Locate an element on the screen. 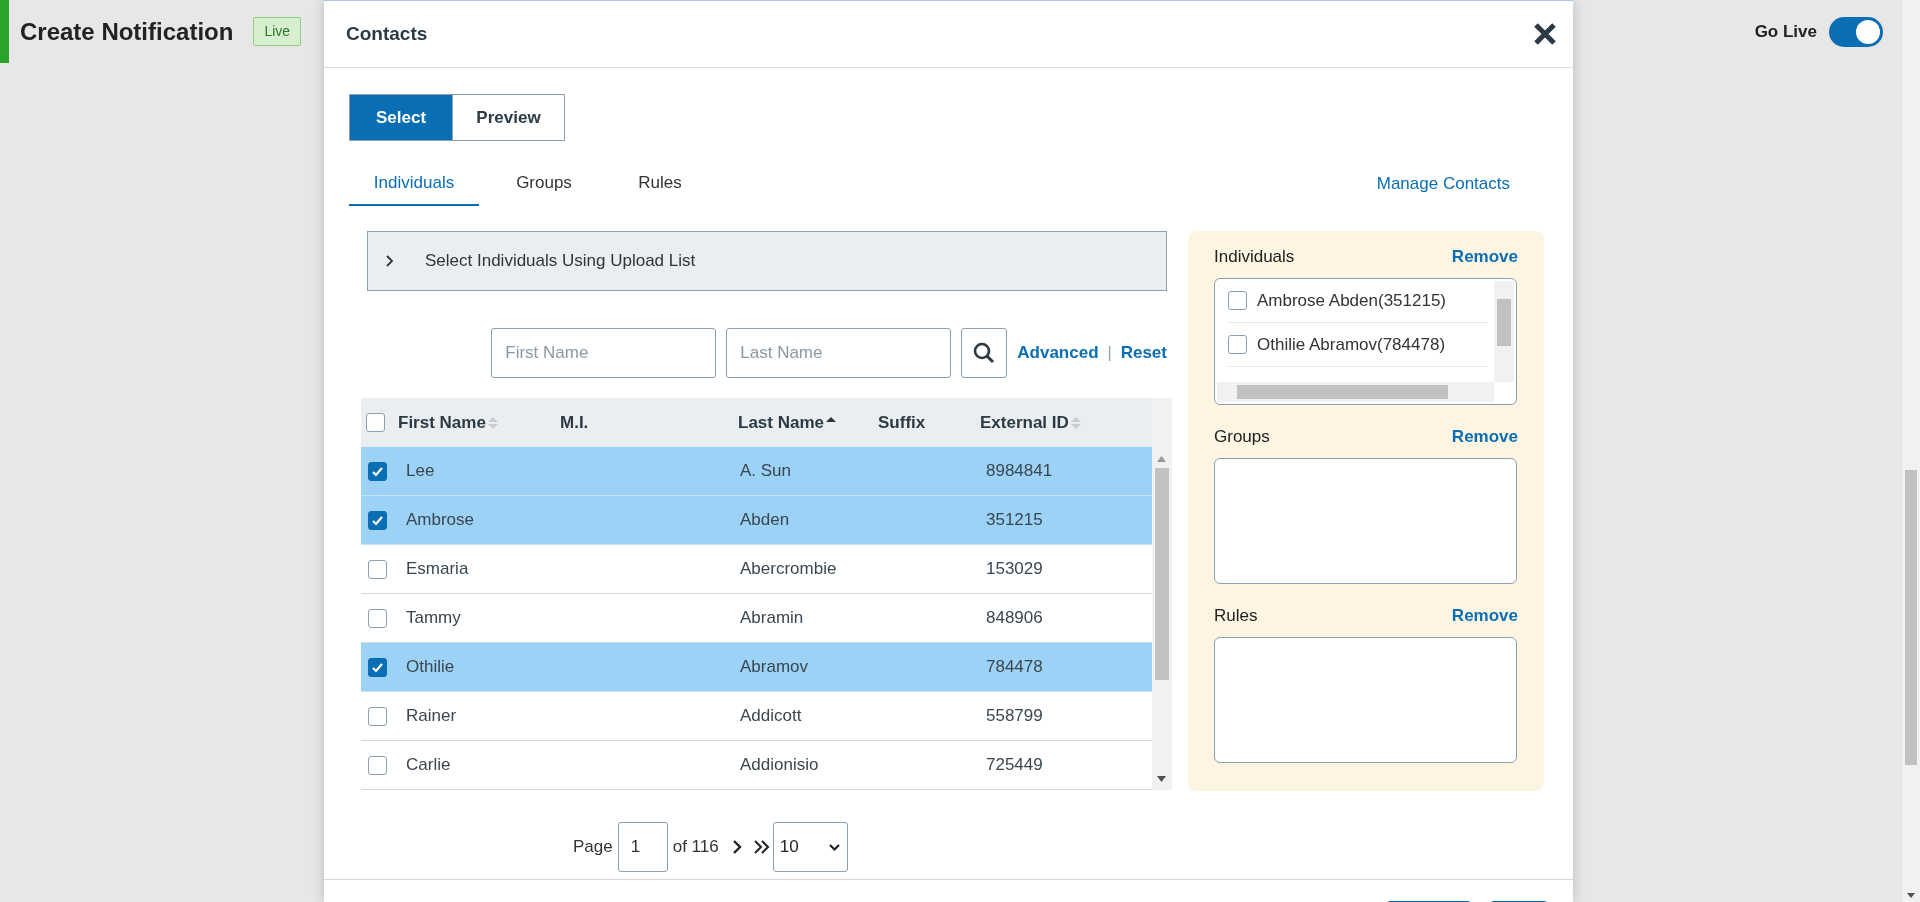 The height and width of the screenshot is (902, 1920). table-cell-text: Carlie is located at coordinates (428, 765).